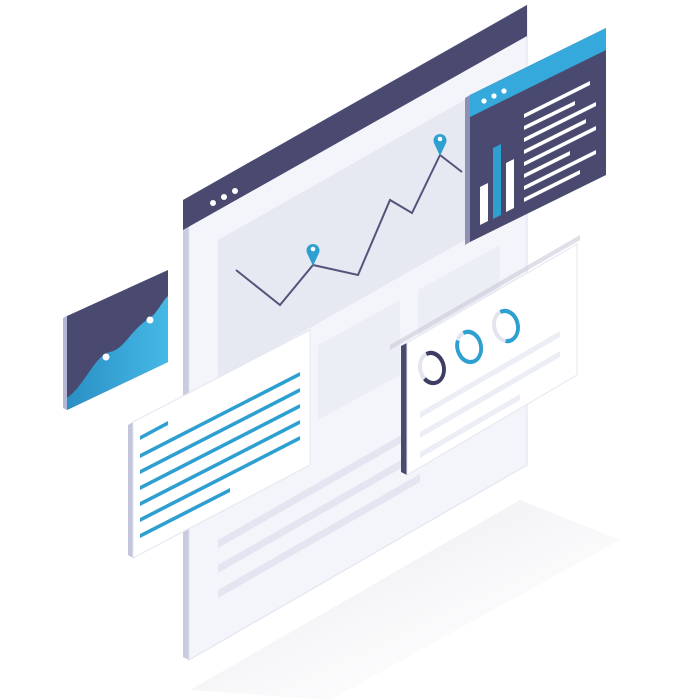 The height and width of the screenshot is (700, 700). I want to click on bar-card-edge, so click(467, 170).